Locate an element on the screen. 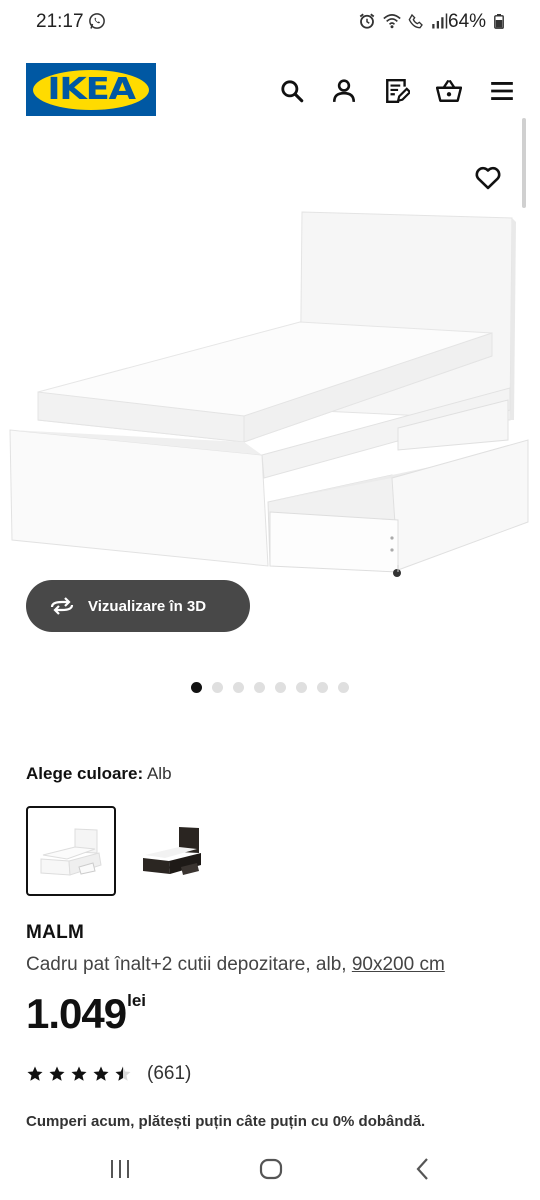 This screenshot has width=540, height=1200. ikea-logo: IKEA is located at coordinates (91, 89).